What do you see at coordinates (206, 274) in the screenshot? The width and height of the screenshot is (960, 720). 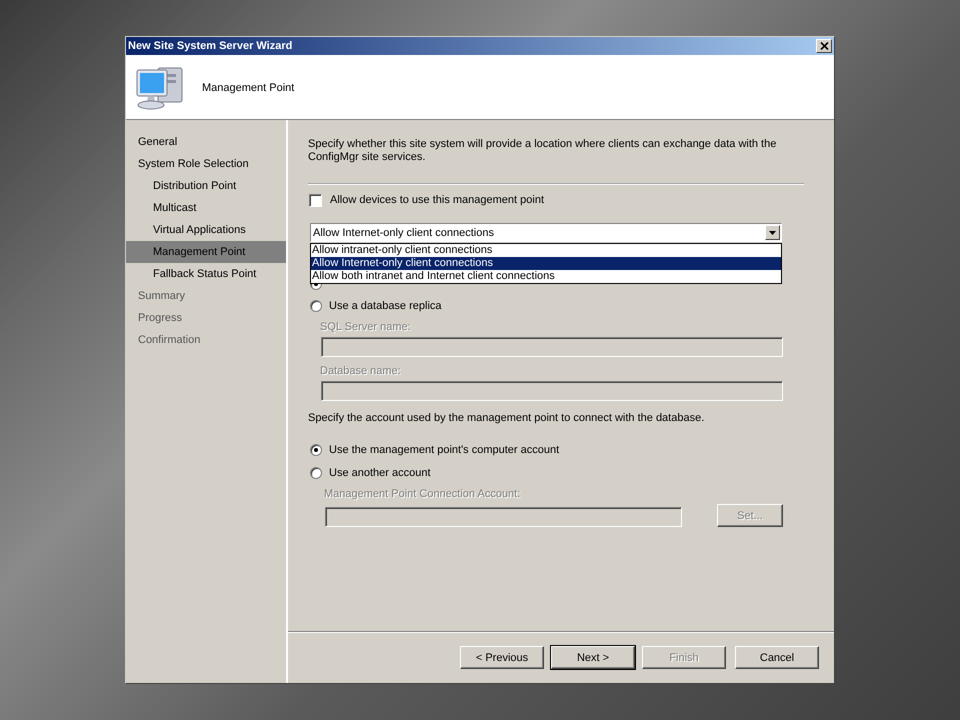 I see `sidebar-item: Fallback Status Point` at bounding box center [206, 274].